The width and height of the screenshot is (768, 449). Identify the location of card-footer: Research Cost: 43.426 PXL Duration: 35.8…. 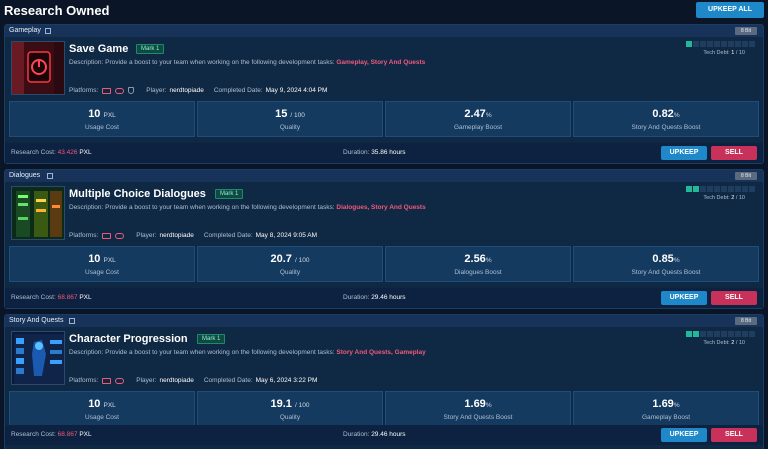
(384, 153).